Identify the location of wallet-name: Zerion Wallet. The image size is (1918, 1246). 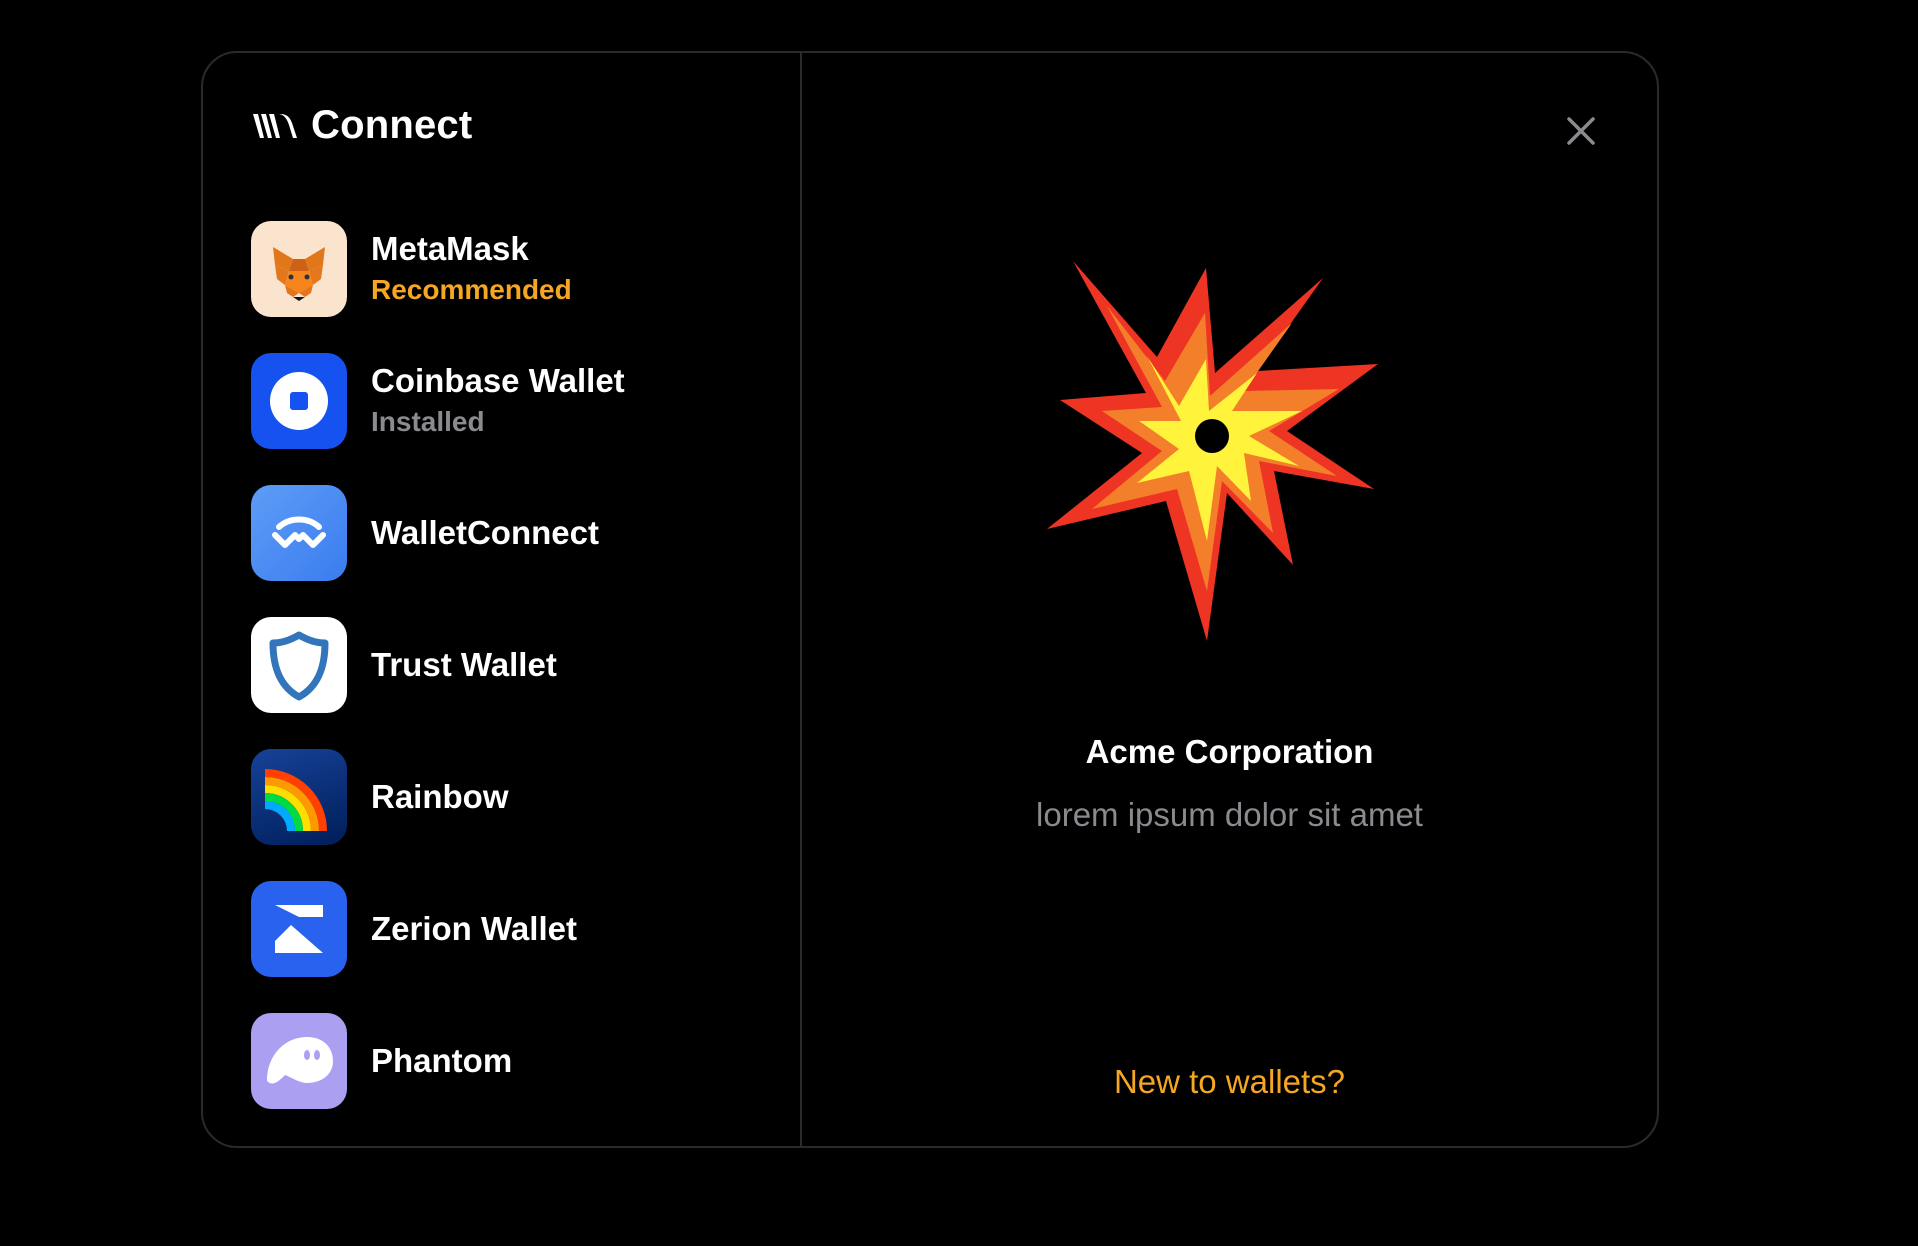
(474, 928).